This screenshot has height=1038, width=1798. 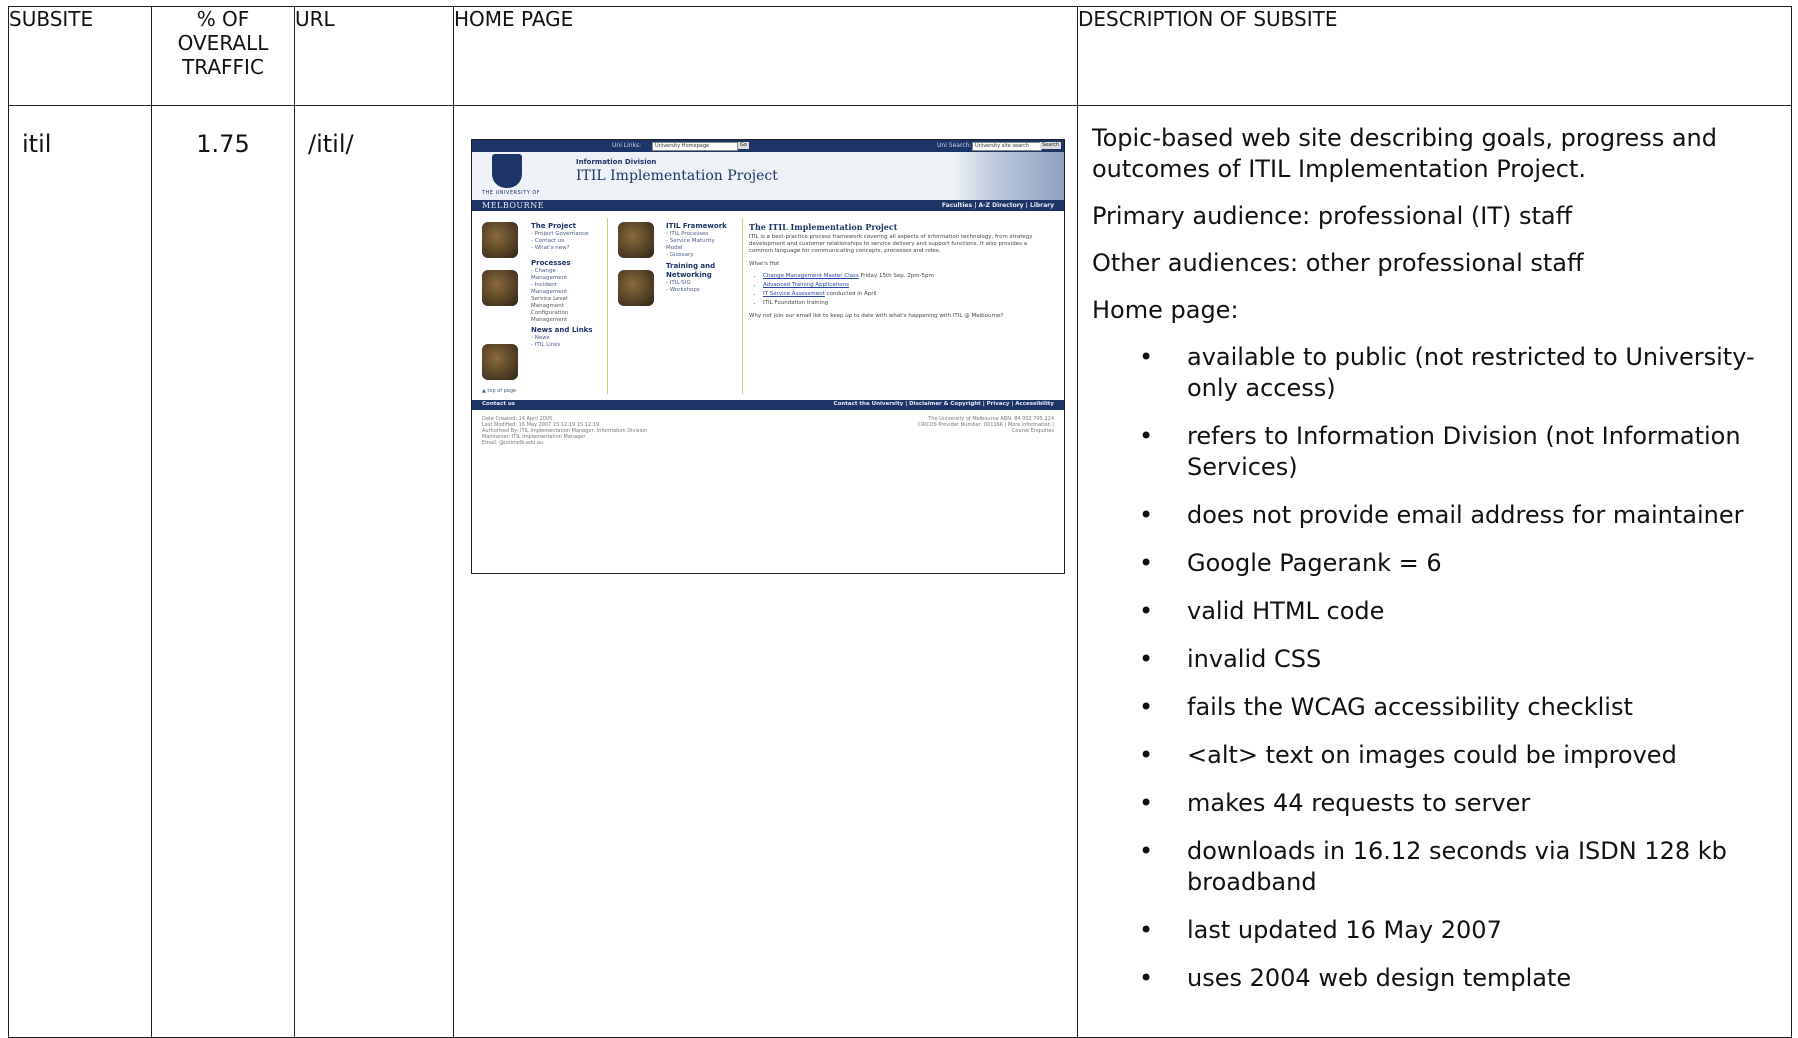 What do you see at coordinates (678, 283) in the screenshot?
I see `thumb-link: - ITIL-SIG` at bounding box center [678, 283].